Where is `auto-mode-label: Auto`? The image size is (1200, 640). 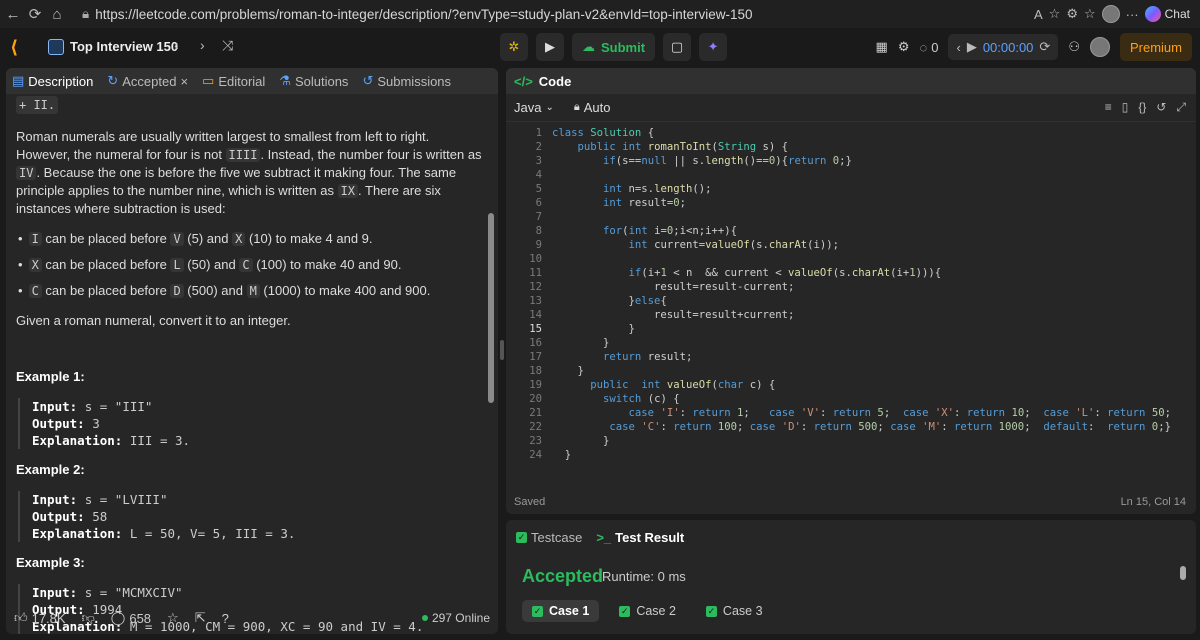
auto-mode-label: Auto is located at coordinates (597, 107).